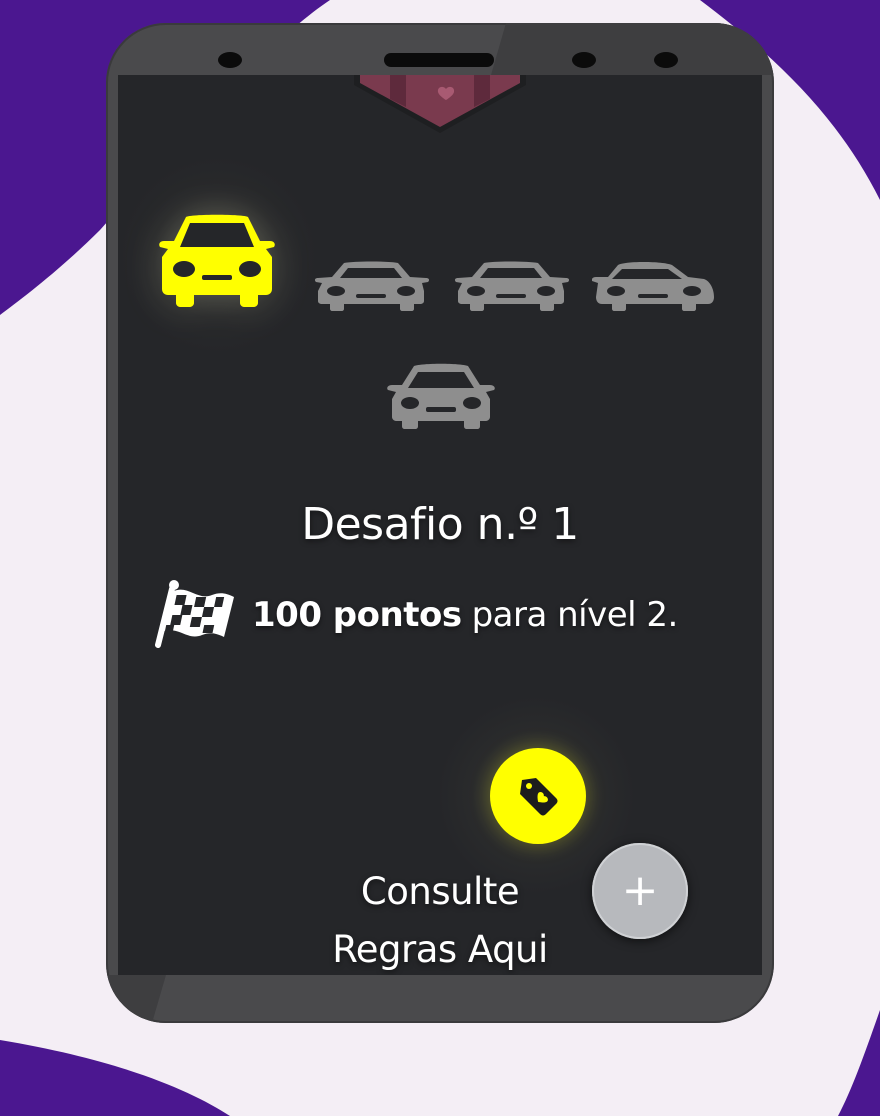 Image resolution: width=880 pixels, height=1116 pixels. What do you see at coordinates (357, 615) in the screenshot?
I see `goal-points: 100 pontos` at bounding box center [357, 615].